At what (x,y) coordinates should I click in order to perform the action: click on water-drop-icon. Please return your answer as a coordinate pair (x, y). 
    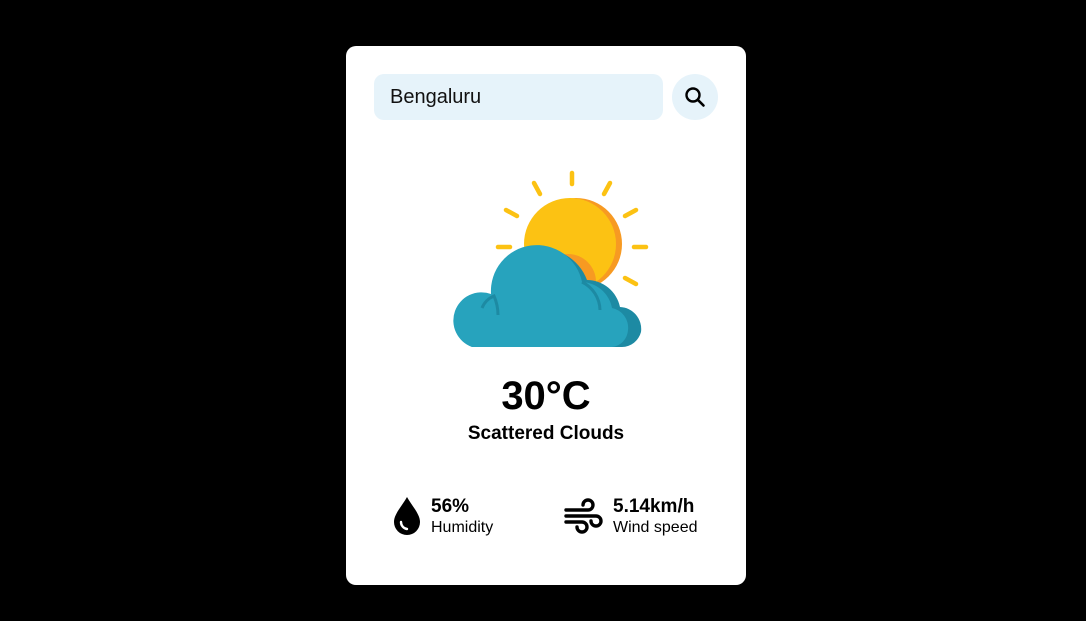
    Looking at the image, I should click on (407, 516).